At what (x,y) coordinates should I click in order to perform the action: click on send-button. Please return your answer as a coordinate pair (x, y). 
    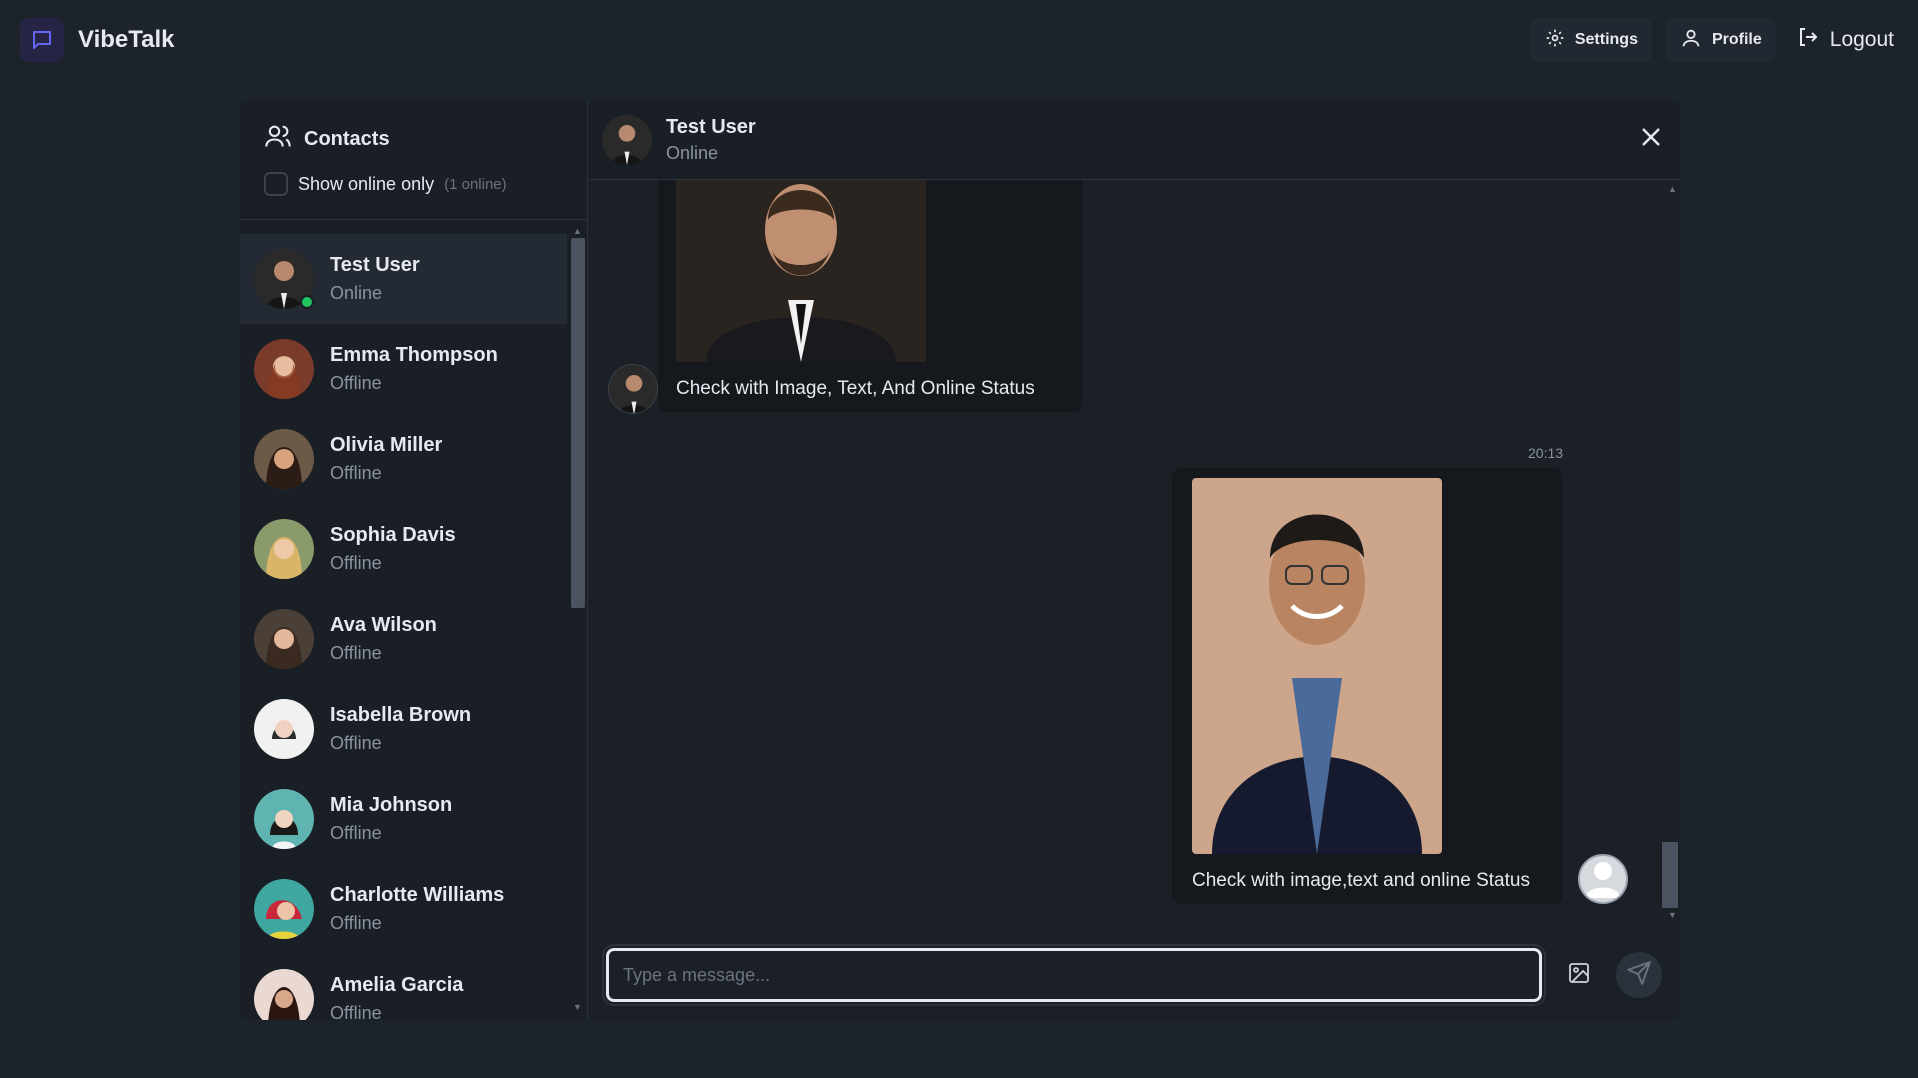
    Looking at the image, I should click on (1639, 975).